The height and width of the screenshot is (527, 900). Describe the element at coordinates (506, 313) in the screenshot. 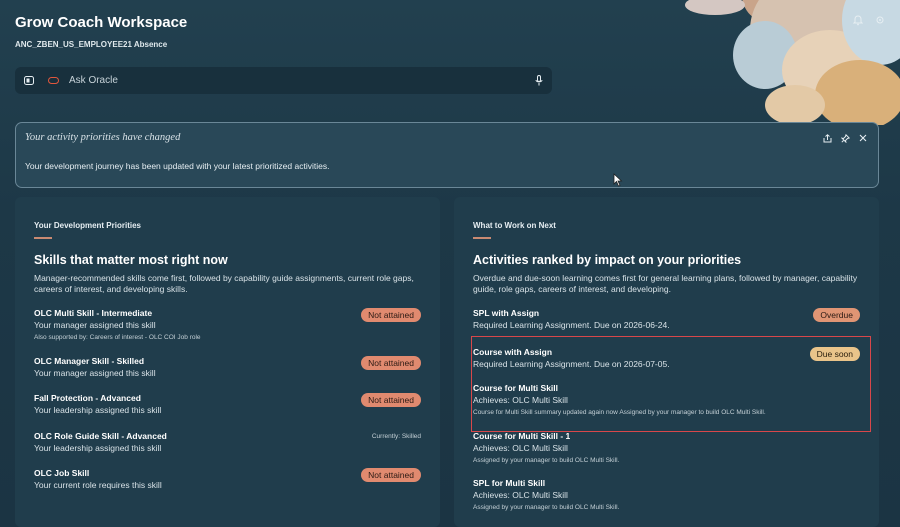

I see `activity-name: SPL with Assign` at that location.